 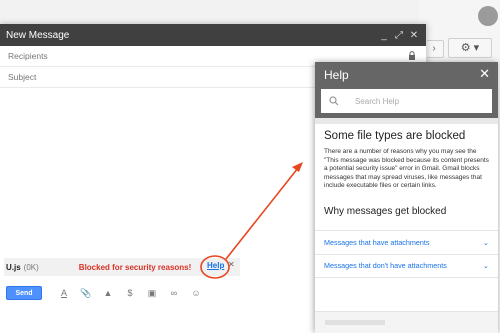 What do you see at coordinates (385, 211) in the screenshot?
I see `help-subheading: Why messages get blocked` at bounding box center [385, 211].